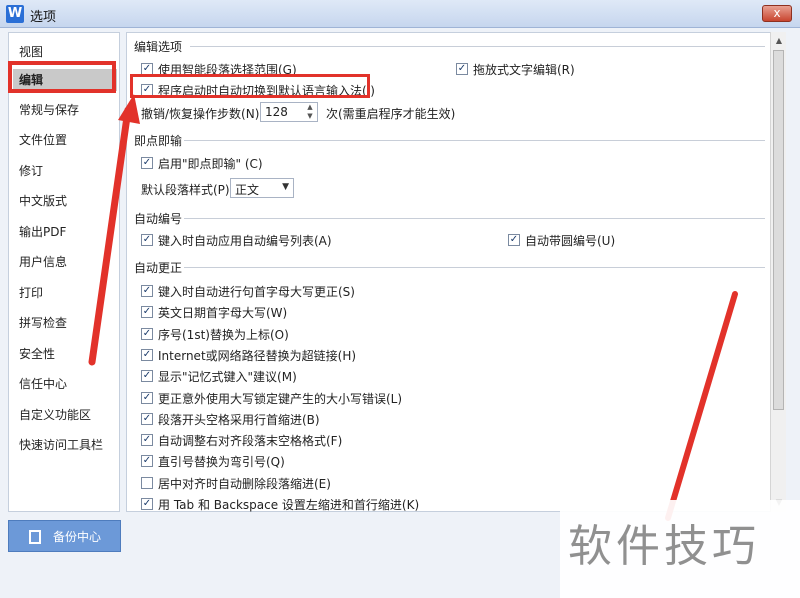 The height and width of the screenshot is (598, 800). What do you see at coordinates (289, 112) in the screenshot?
I see `undo-steps-stepper: 128 ▲ ▼` at bounding box center [289, 112].